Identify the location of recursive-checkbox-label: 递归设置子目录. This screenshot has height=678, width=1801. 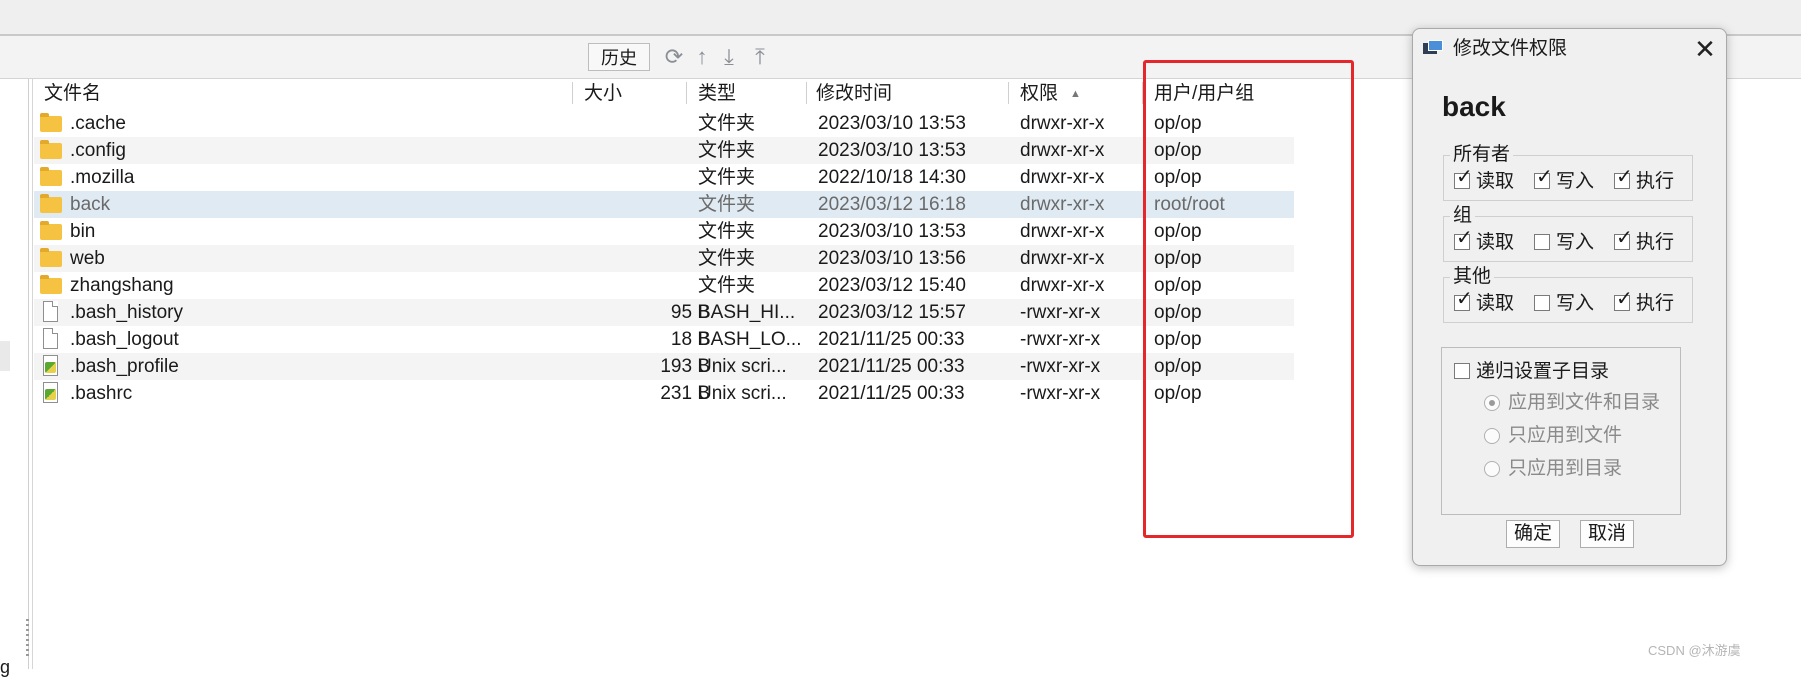
(1543, 371).